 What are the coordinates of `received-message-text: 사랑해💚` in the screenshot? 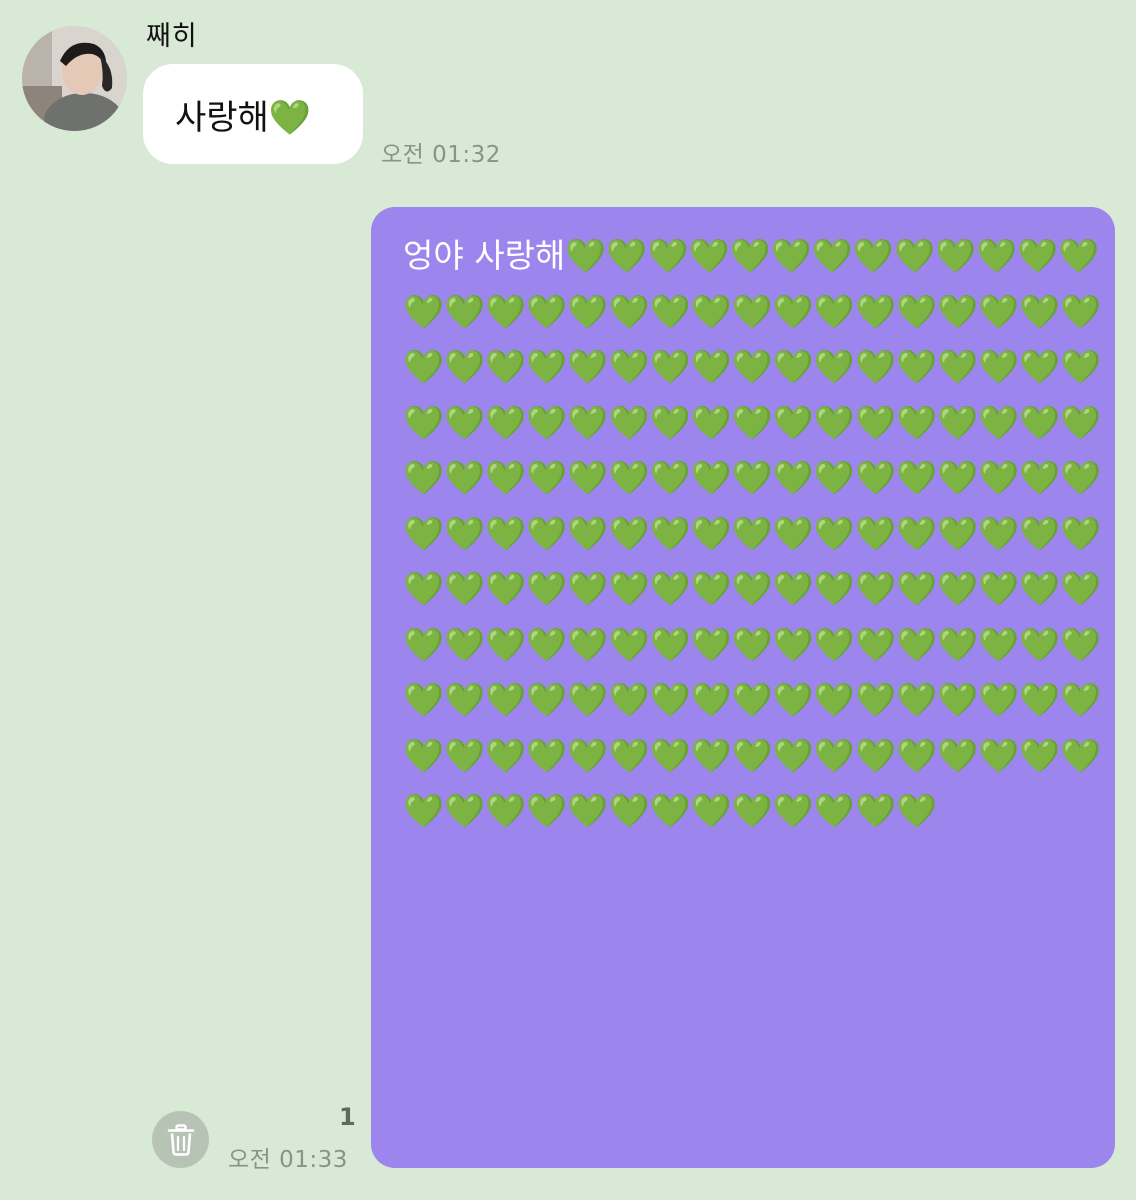 It's located at (243, 117).